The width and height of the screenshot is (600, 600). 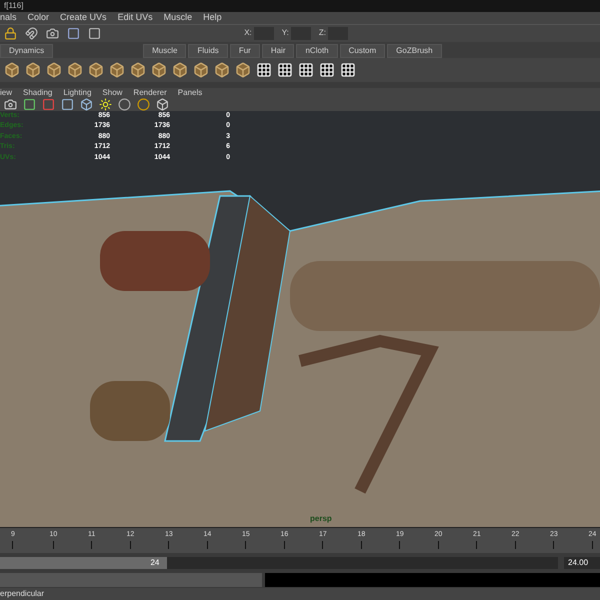 What do you see at coordinates (208, 51) in the screenshot?
I see `shelf-tab: Fluids` at bounding box center [208, 51].